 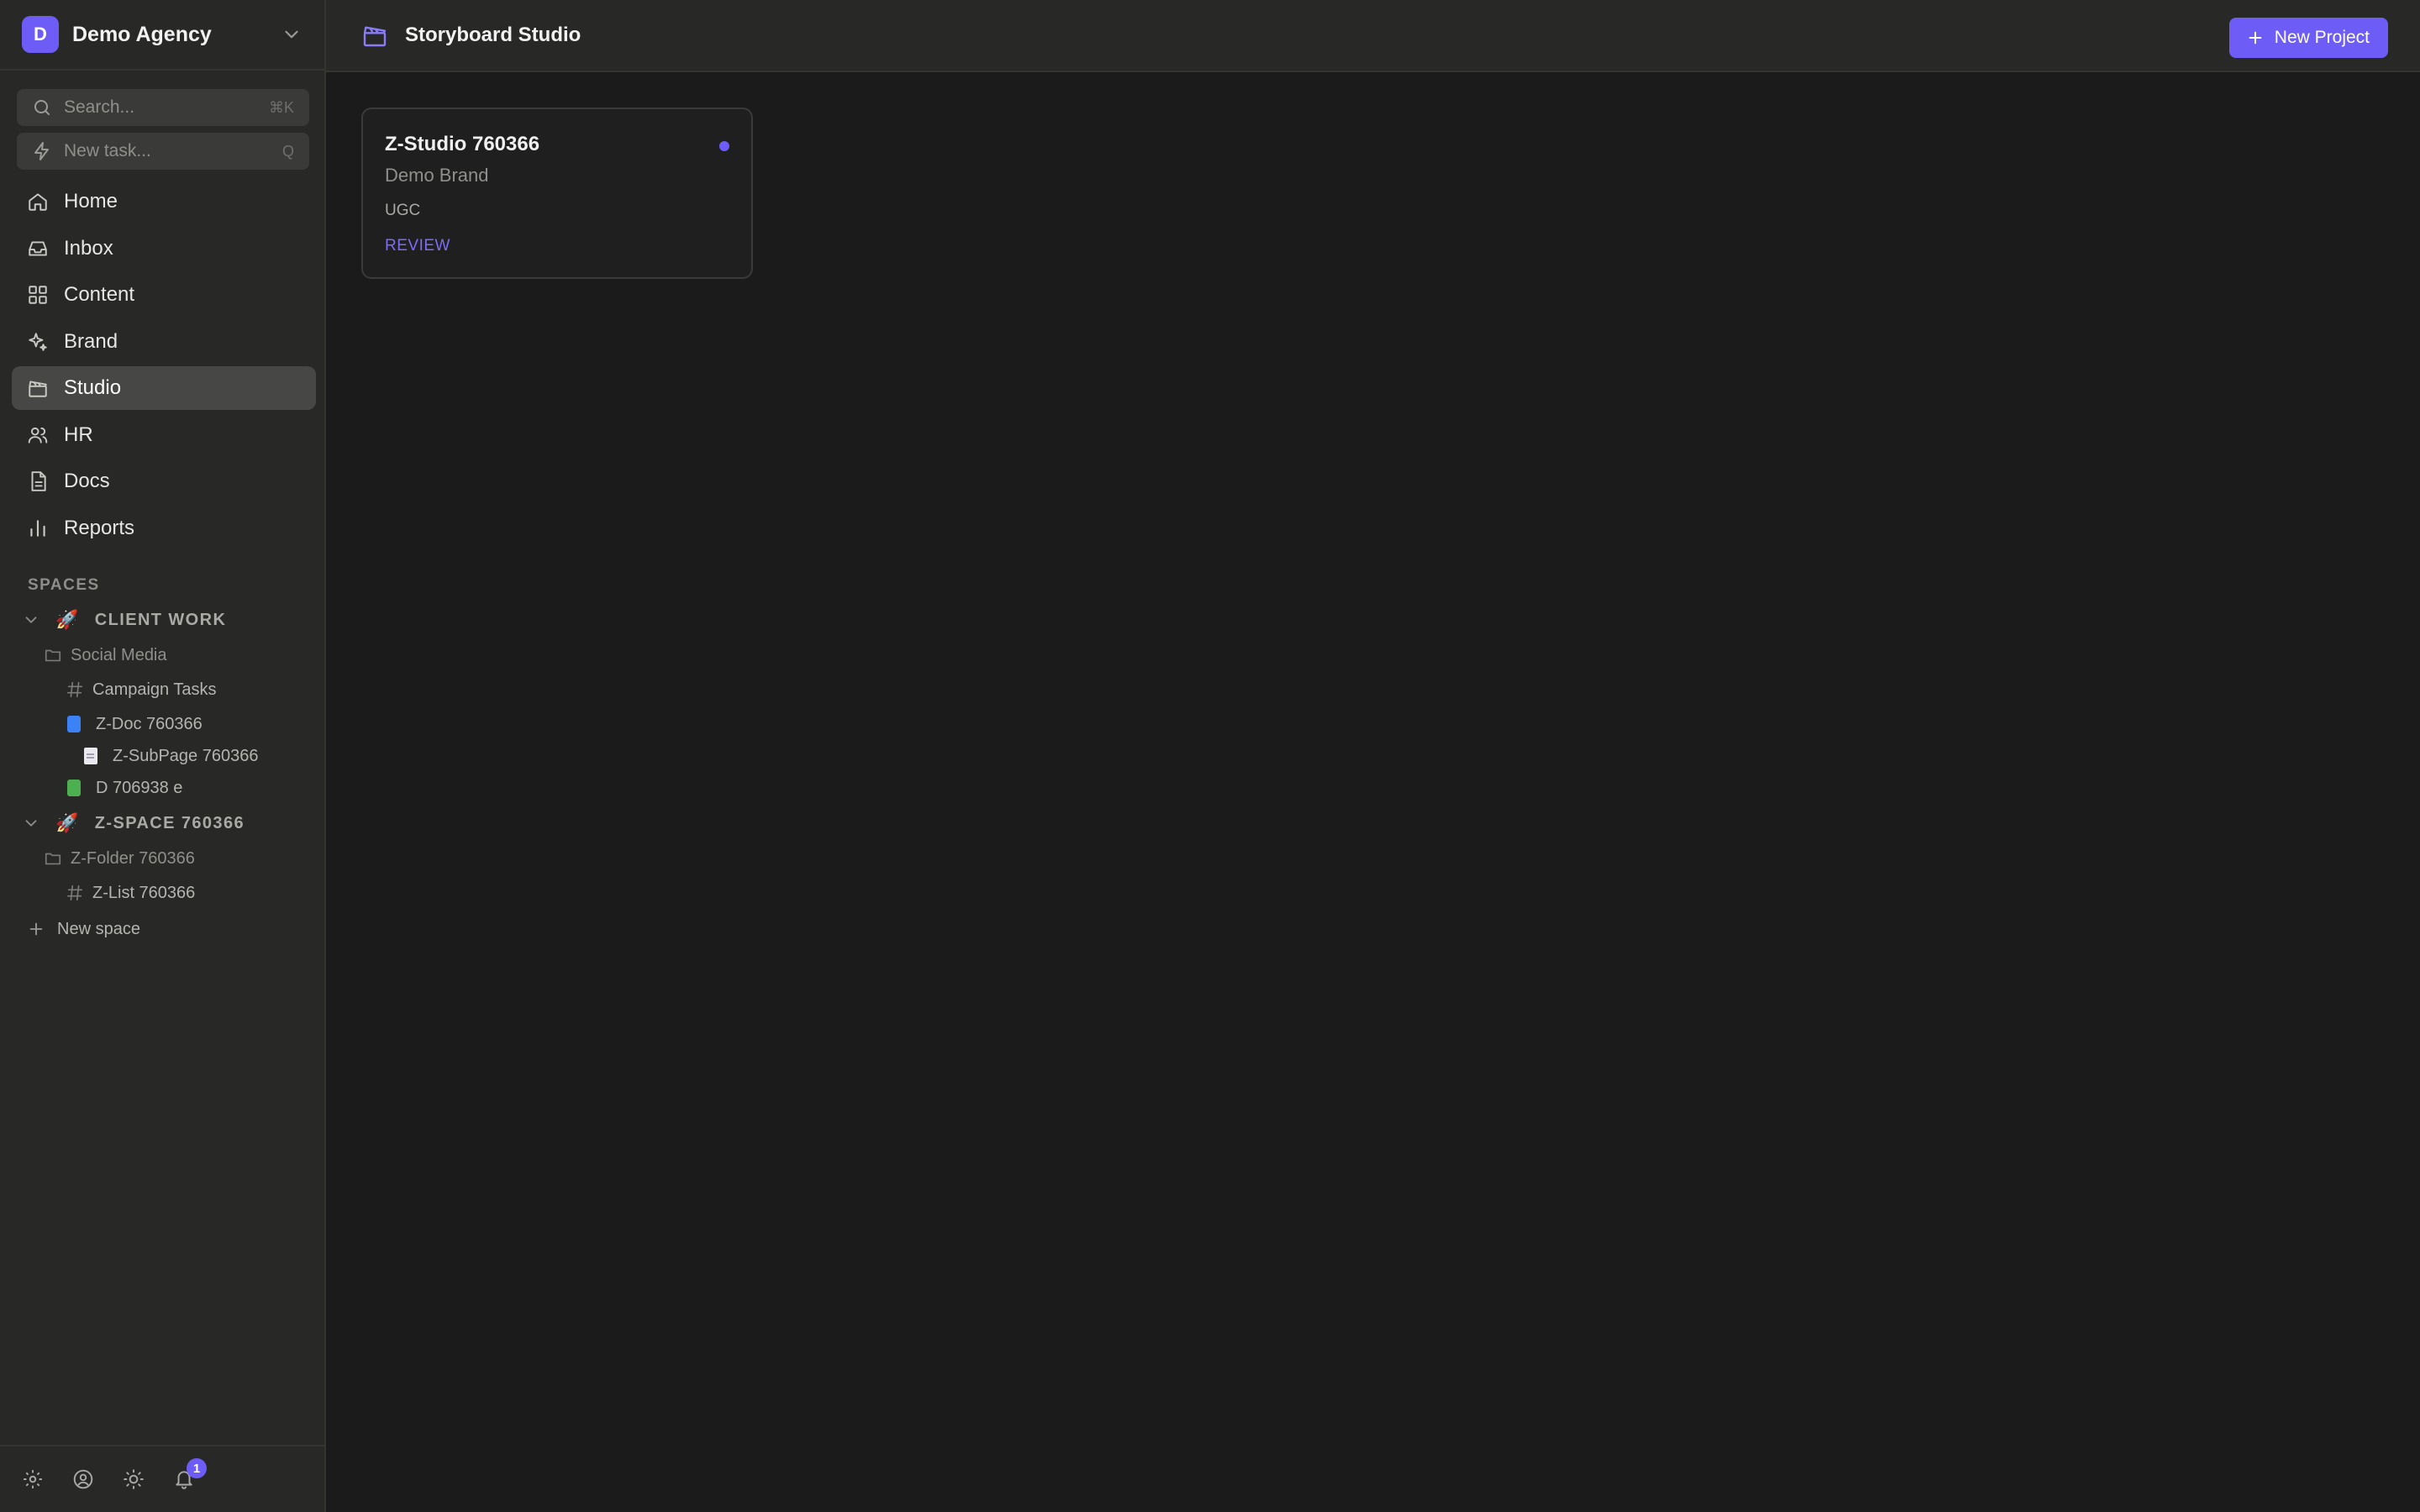 What do you see at coordinates (119, 654) in the screenshot?
I see `folder-name: Social Media` at bounding box center [119, 654].